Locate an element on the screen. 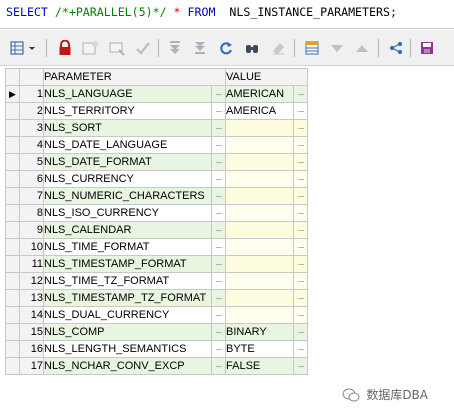 Image resolution: width=454 pixels, height=417 pixels. cell-parameter: NLS_COMP is located at coordinates (127, 332).